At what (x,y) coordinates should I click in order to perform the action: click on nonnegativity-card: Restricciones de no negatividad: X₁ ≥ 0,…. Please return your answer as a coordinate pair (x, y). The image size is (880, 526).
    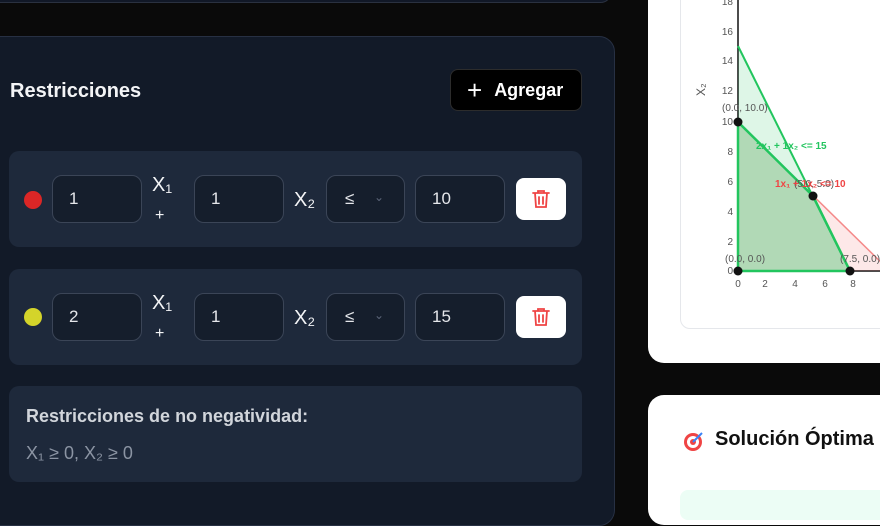
    Looking at the image, I should click on (295, 434).